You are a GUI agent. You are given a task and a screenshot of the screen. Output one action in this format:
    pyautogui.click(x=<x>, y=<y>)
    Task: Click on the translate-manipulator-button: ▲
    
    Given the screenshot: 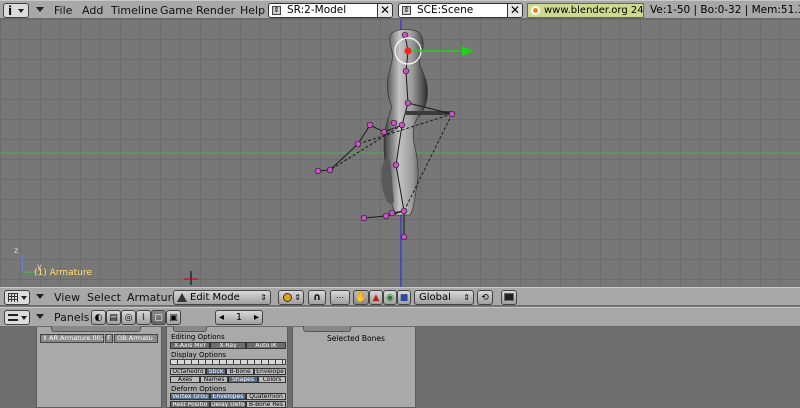 What is the action you would take?
    pyautogui.click(x=376, y=297)
    